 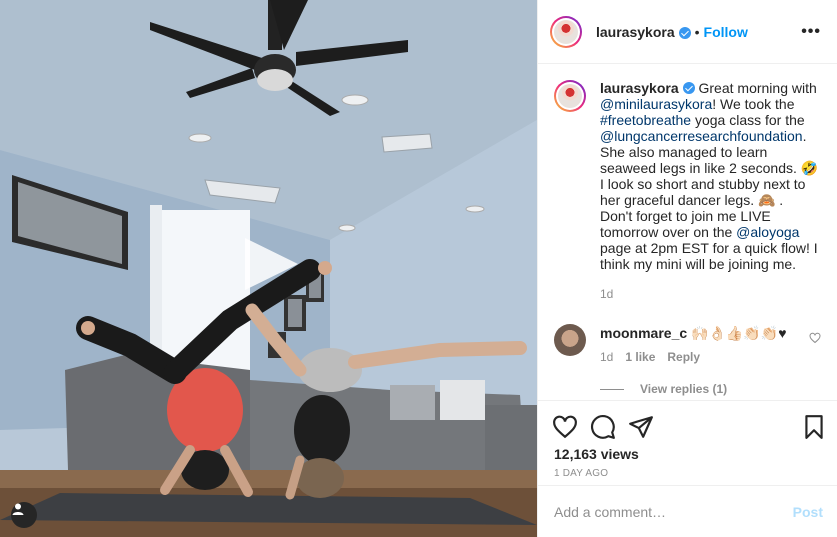 I want to click on caption-avatar-image, so click(x=570, y=96).